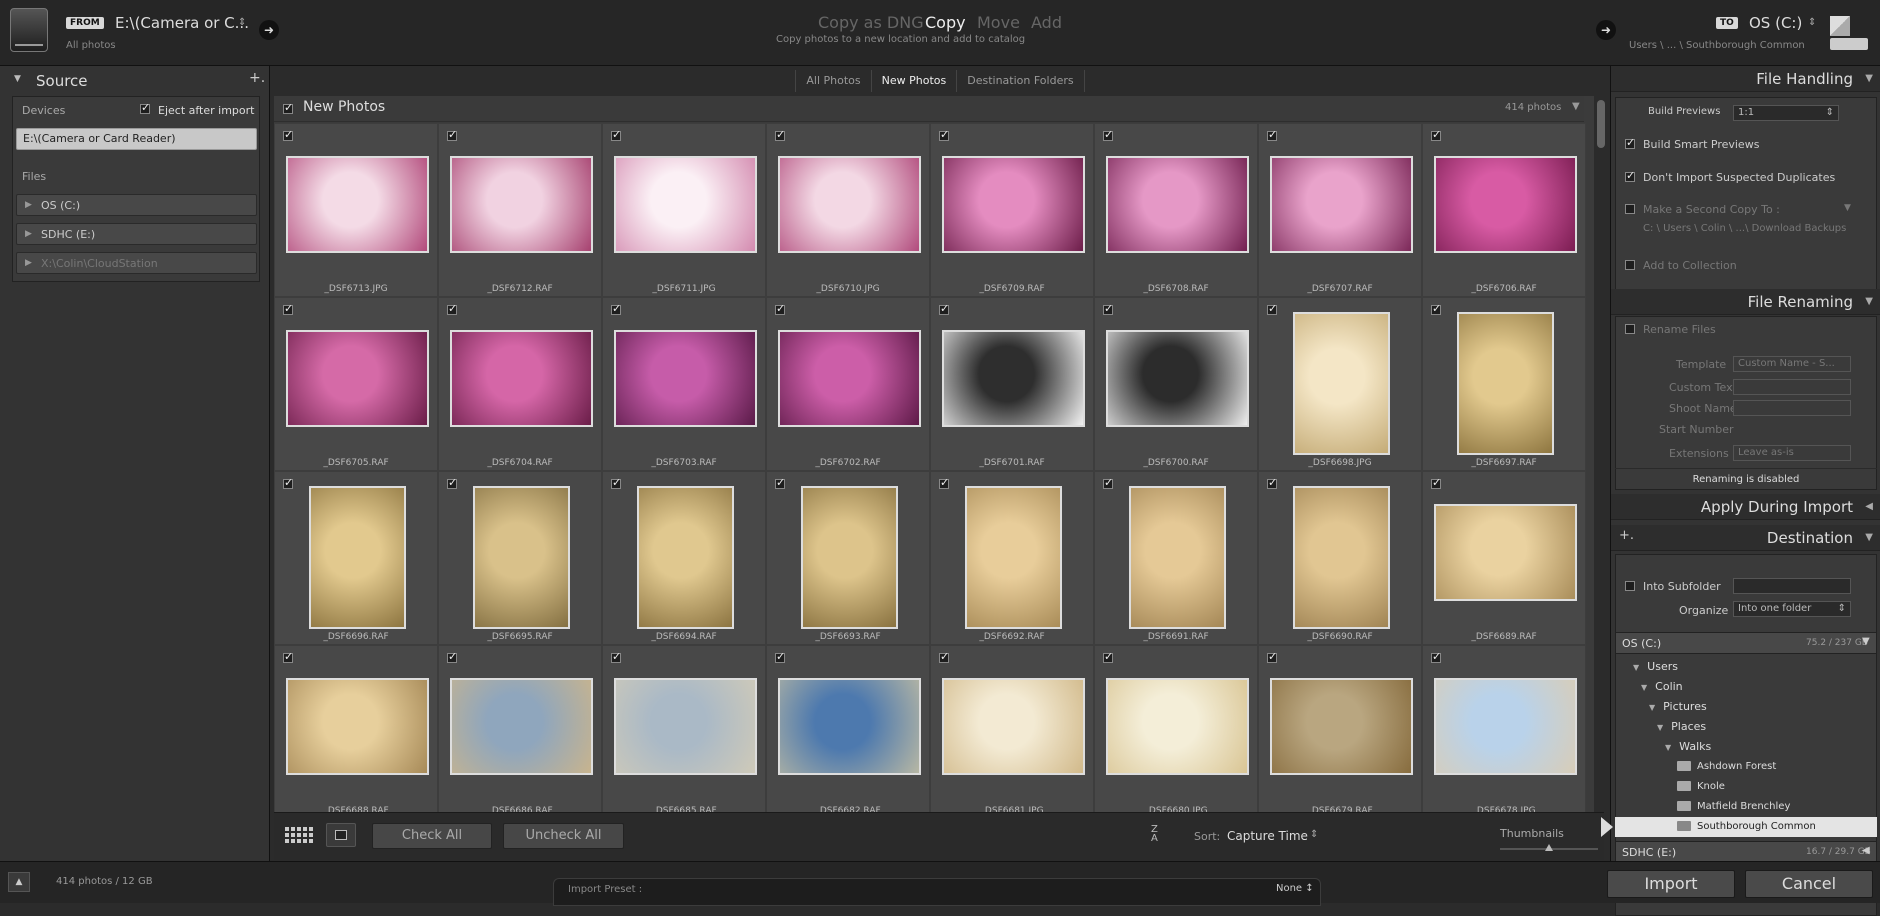 The width and height of the screenshot is (1880, 916). I want to click on photo-cell: _DSF6703.RAF, so click(684, 384).